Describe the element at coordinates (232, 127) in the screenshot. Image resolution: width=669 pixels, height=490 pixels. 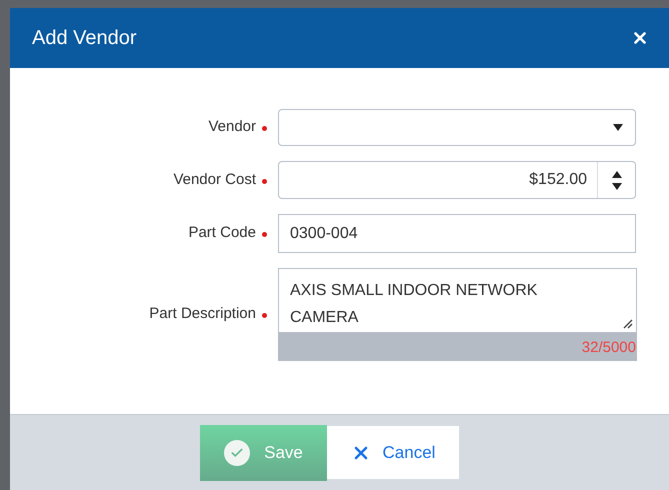
I see `field-label: Vendor` at that location.